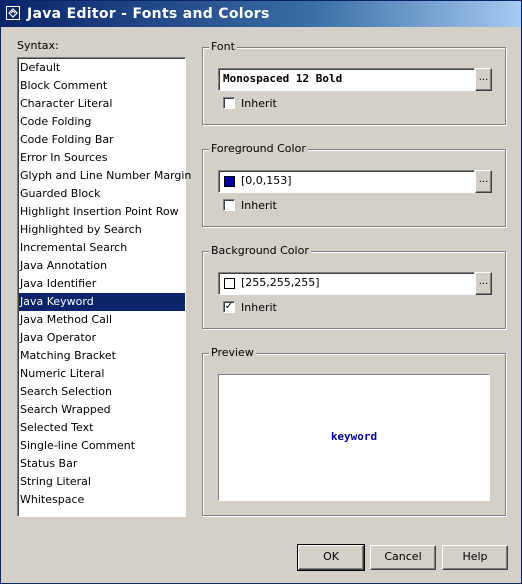  Describe the element at coordinates (102, 302) in the screenshot. I see `syntax-list-item: Java Keyword` at that location.